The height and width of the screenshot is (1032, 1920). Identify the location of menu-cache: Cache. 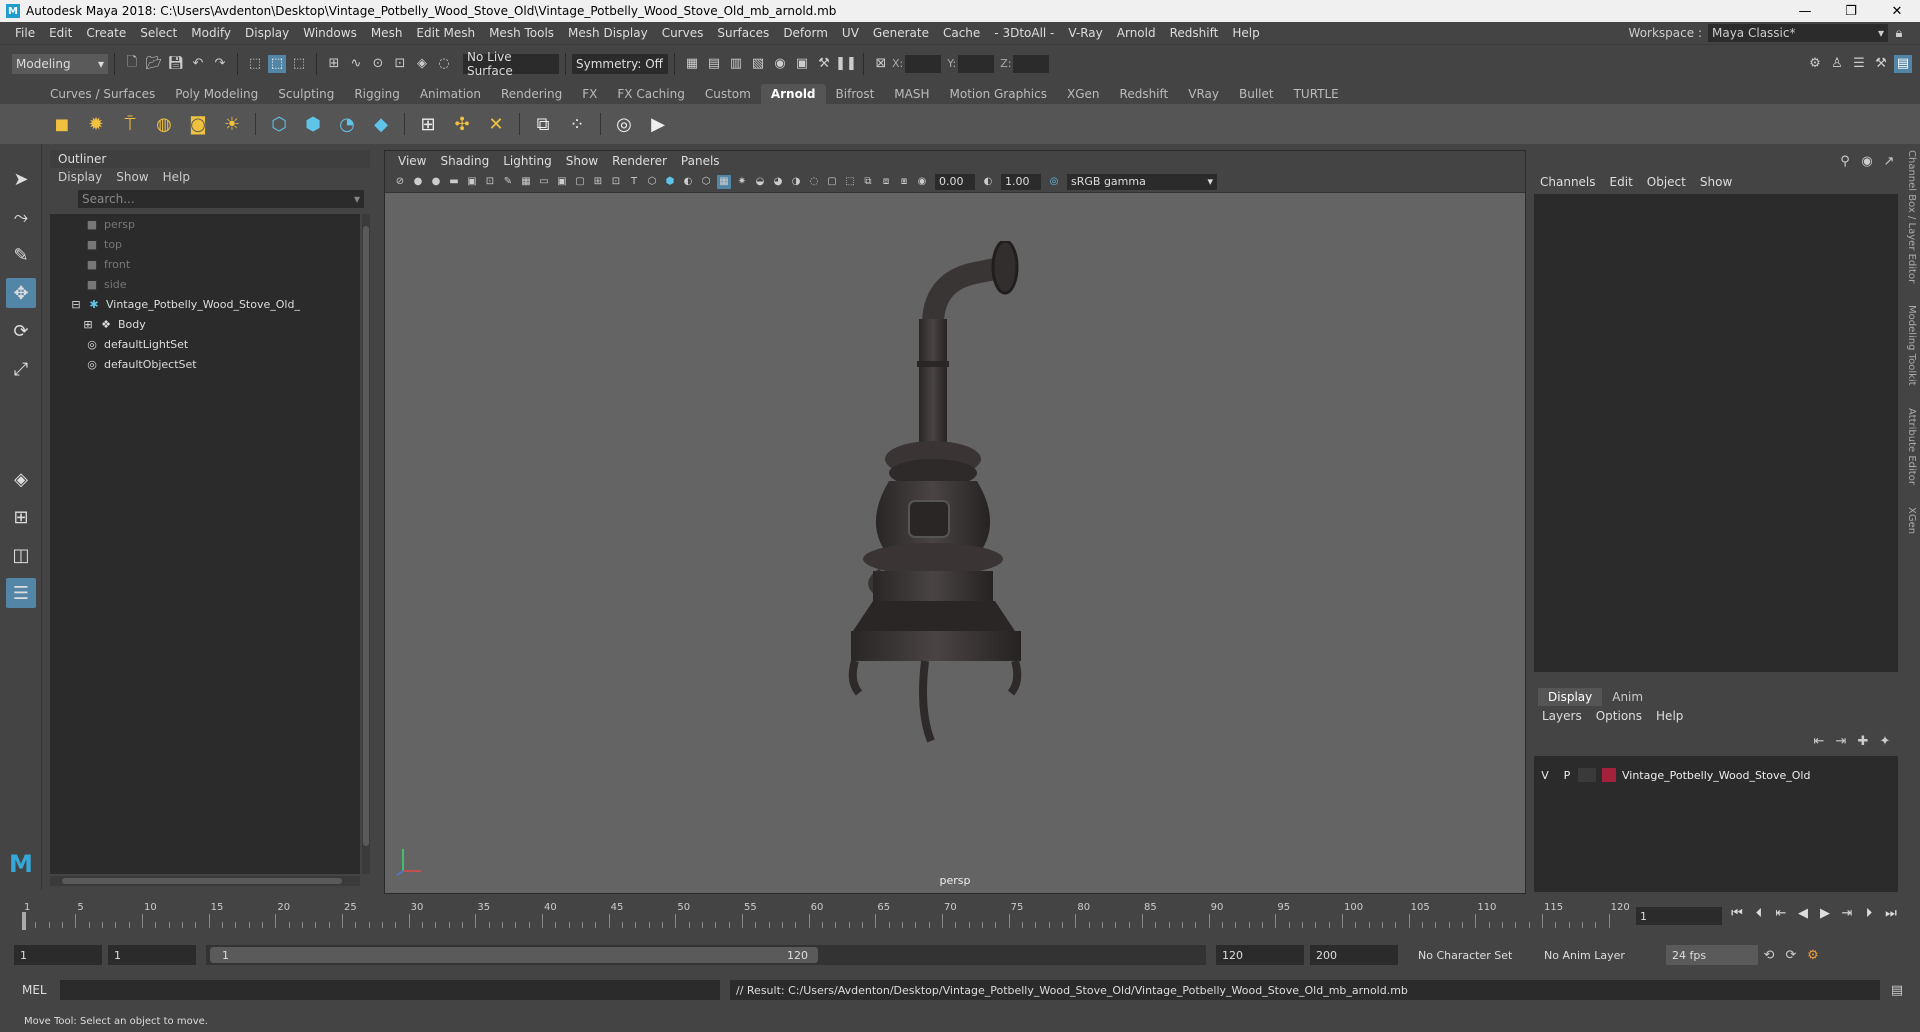
(961, 33).